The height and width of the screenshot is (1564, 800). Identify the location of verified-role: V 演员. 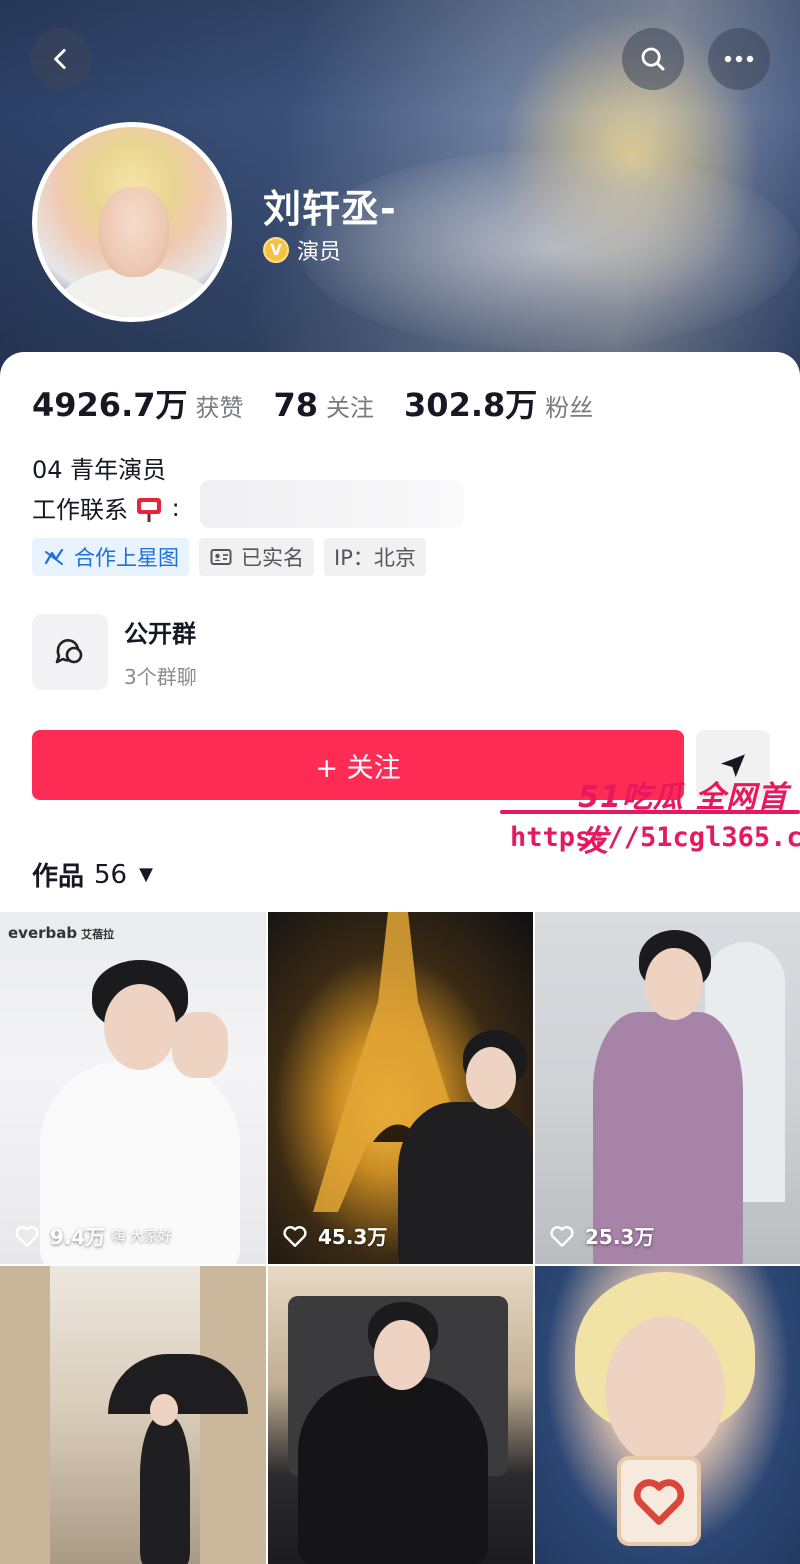
(302, 250).